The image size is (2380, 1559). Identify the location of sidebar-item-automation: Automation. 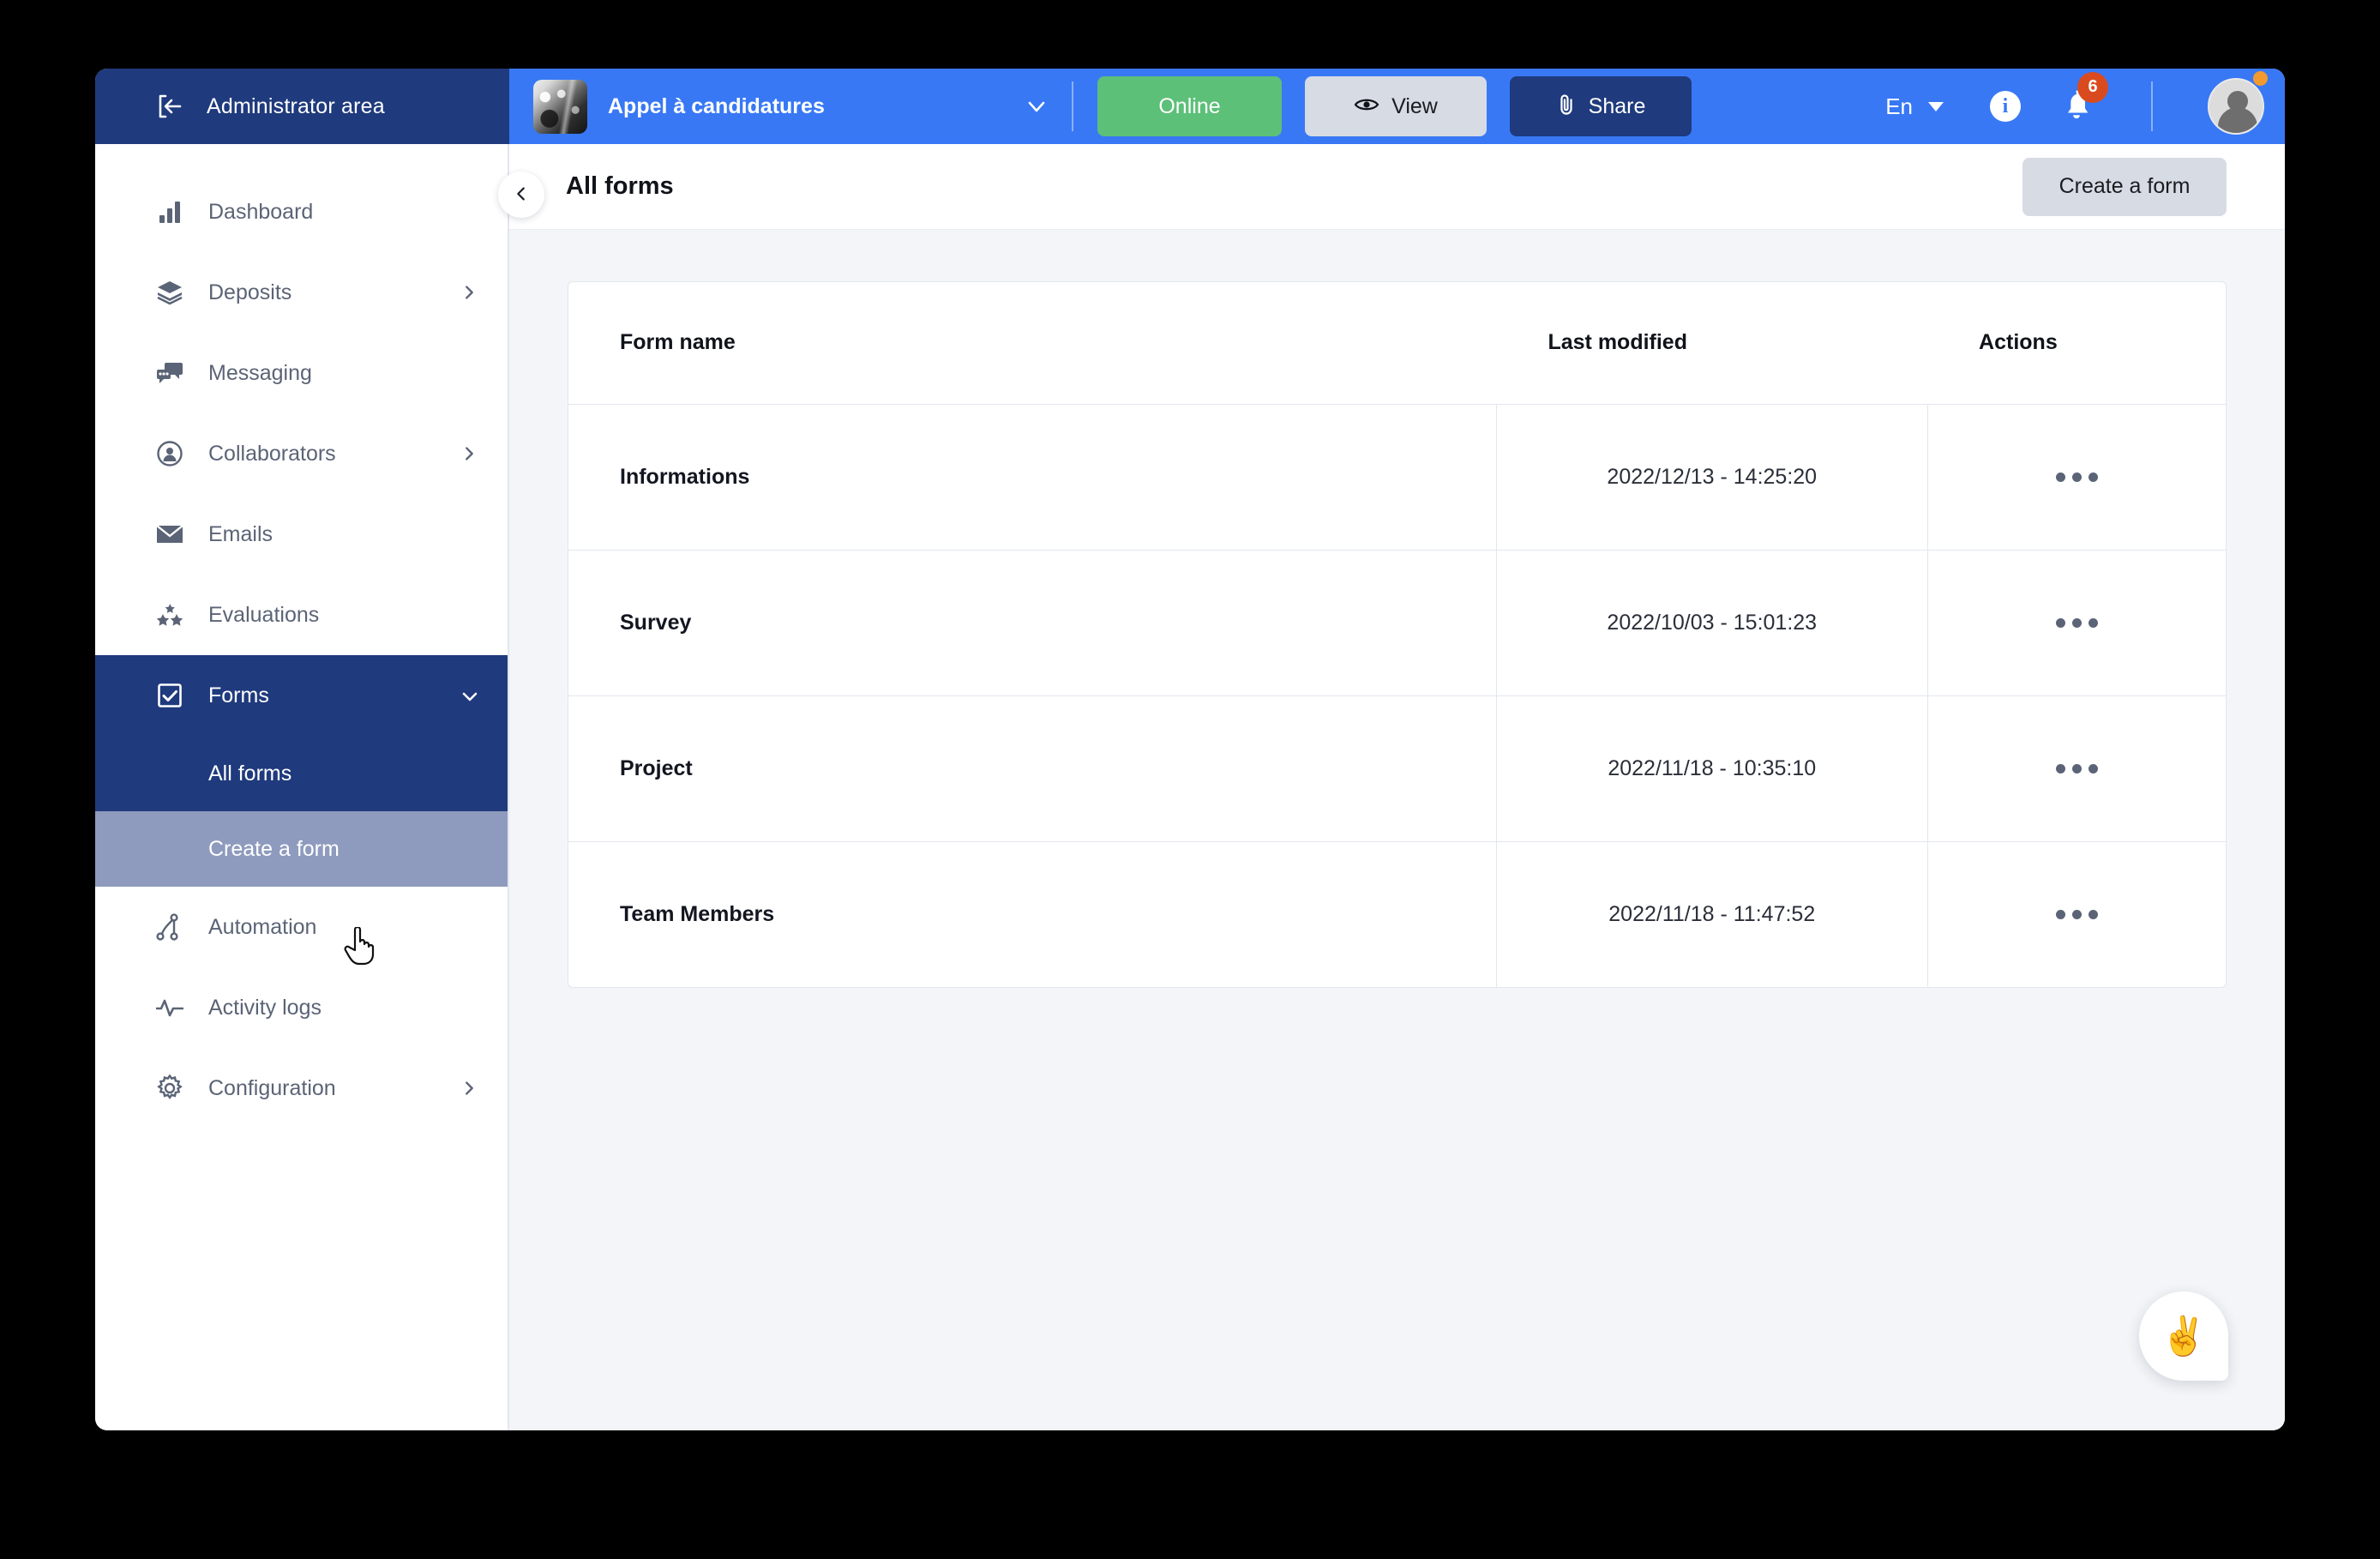
(301, 927).